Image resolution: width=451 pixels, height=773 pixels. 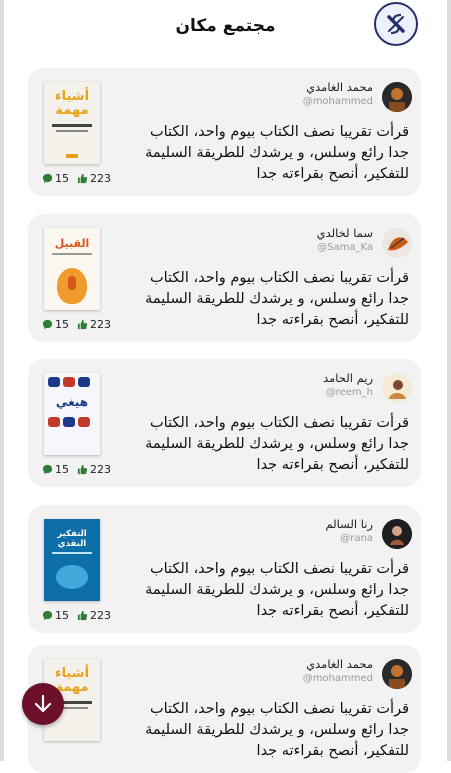 What do you see at coordinates (72, 103) in the screenshot?
I see `book-cover-title: أشياء مهمة` at bounding box center [72, 103].